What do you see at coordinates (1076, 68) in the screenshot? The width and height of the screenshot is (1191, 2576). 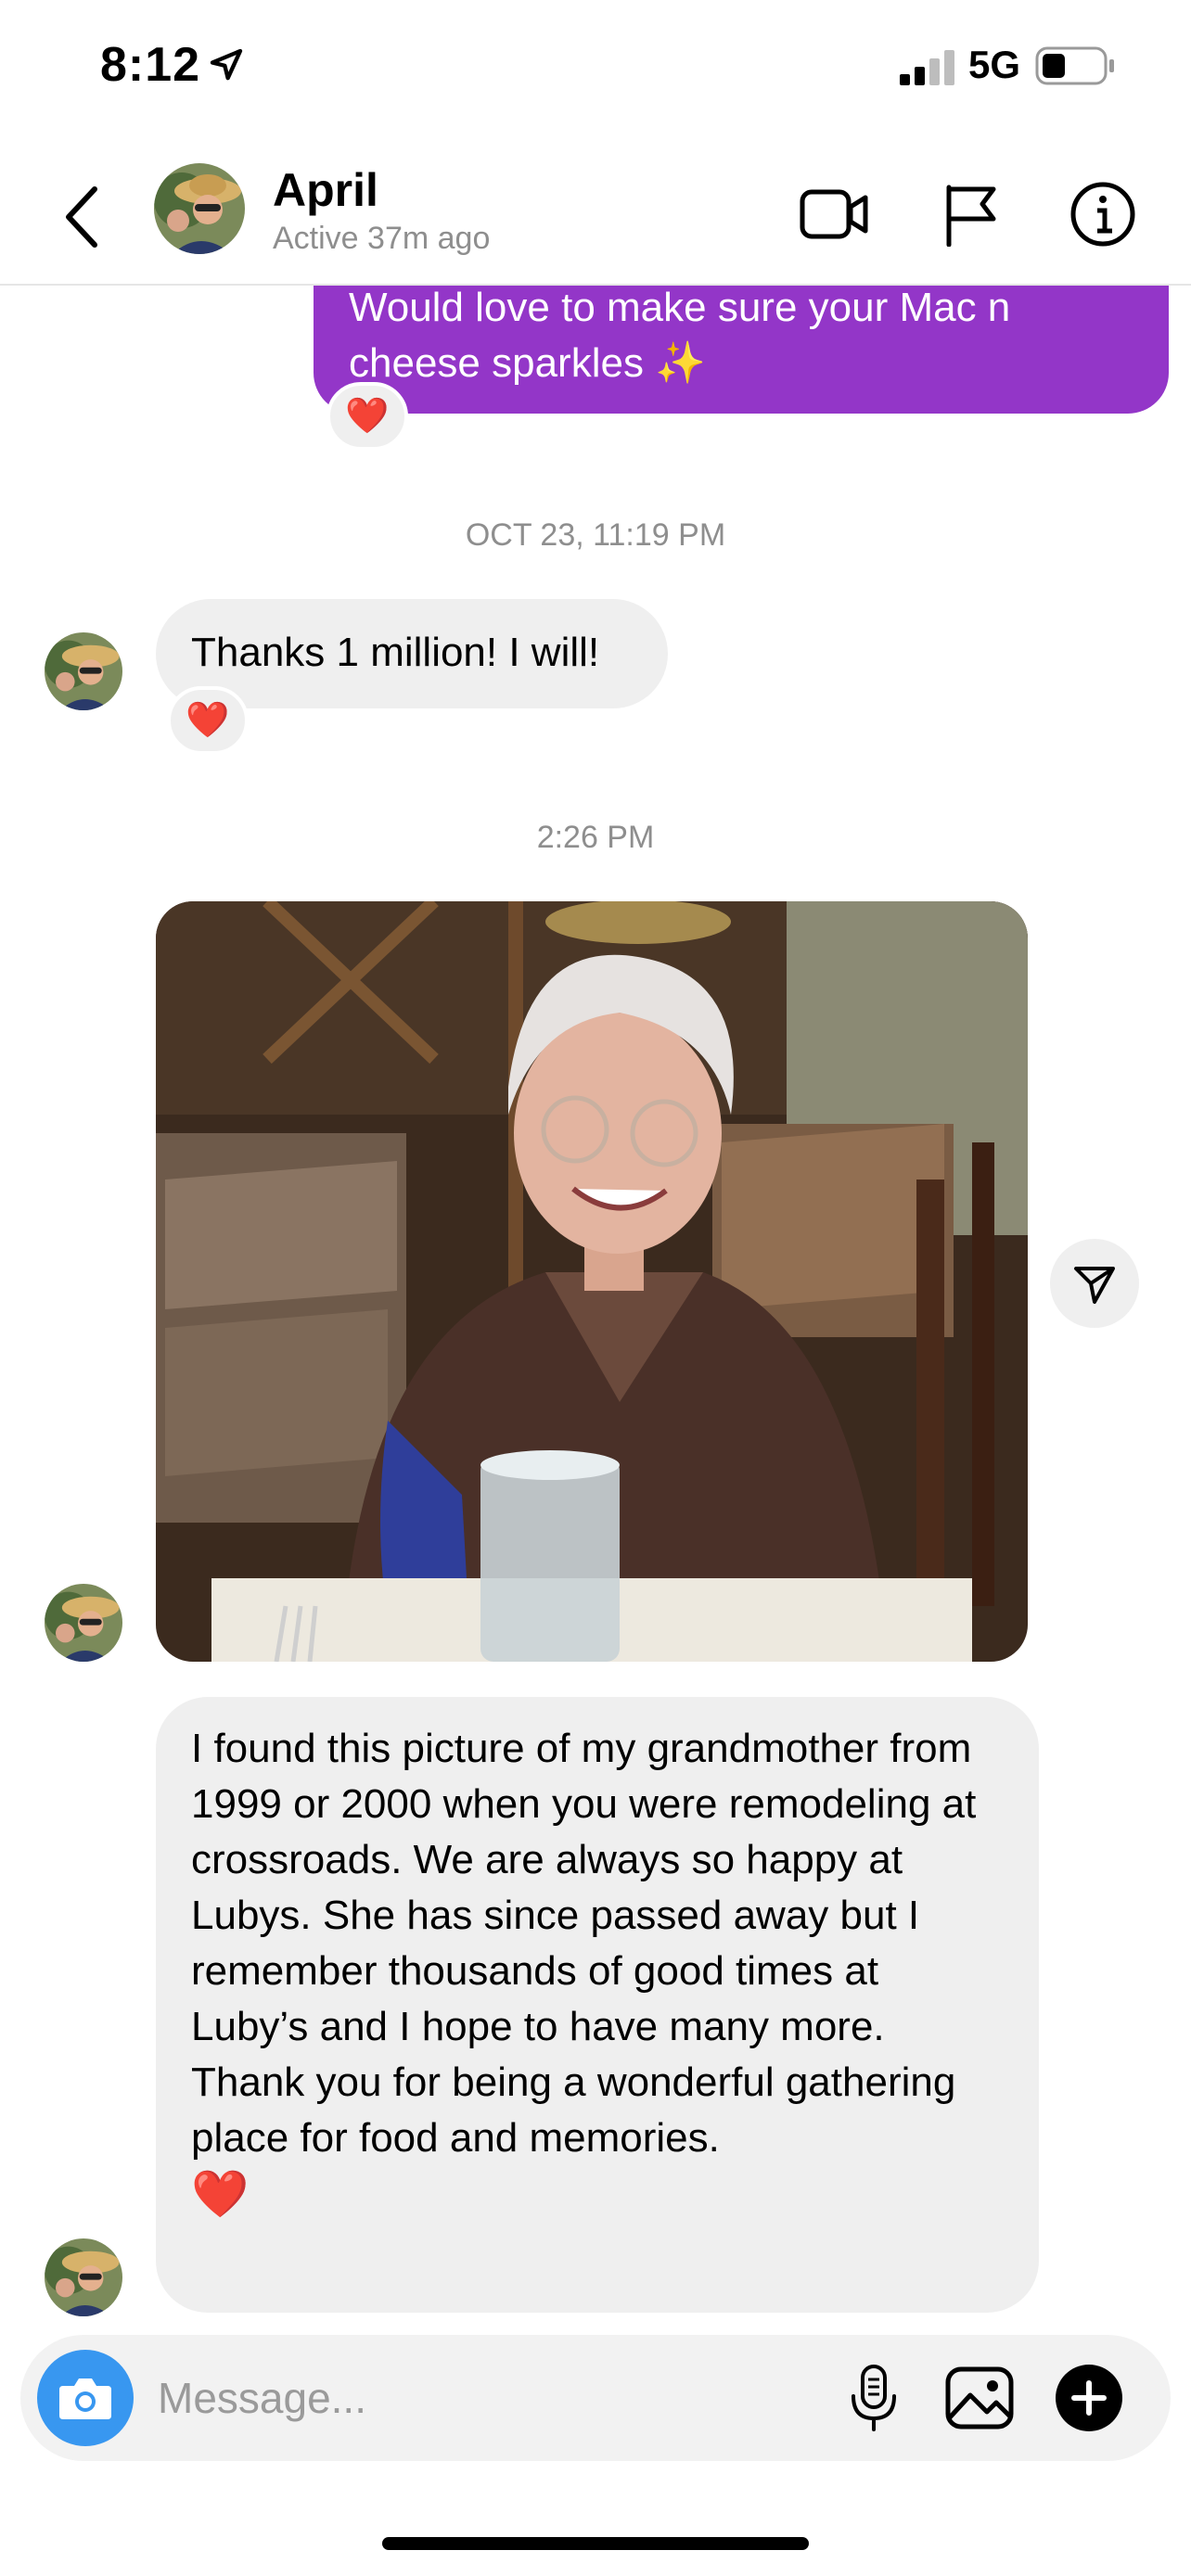 I see `battery-icon` at bounding box center [1076, 68].